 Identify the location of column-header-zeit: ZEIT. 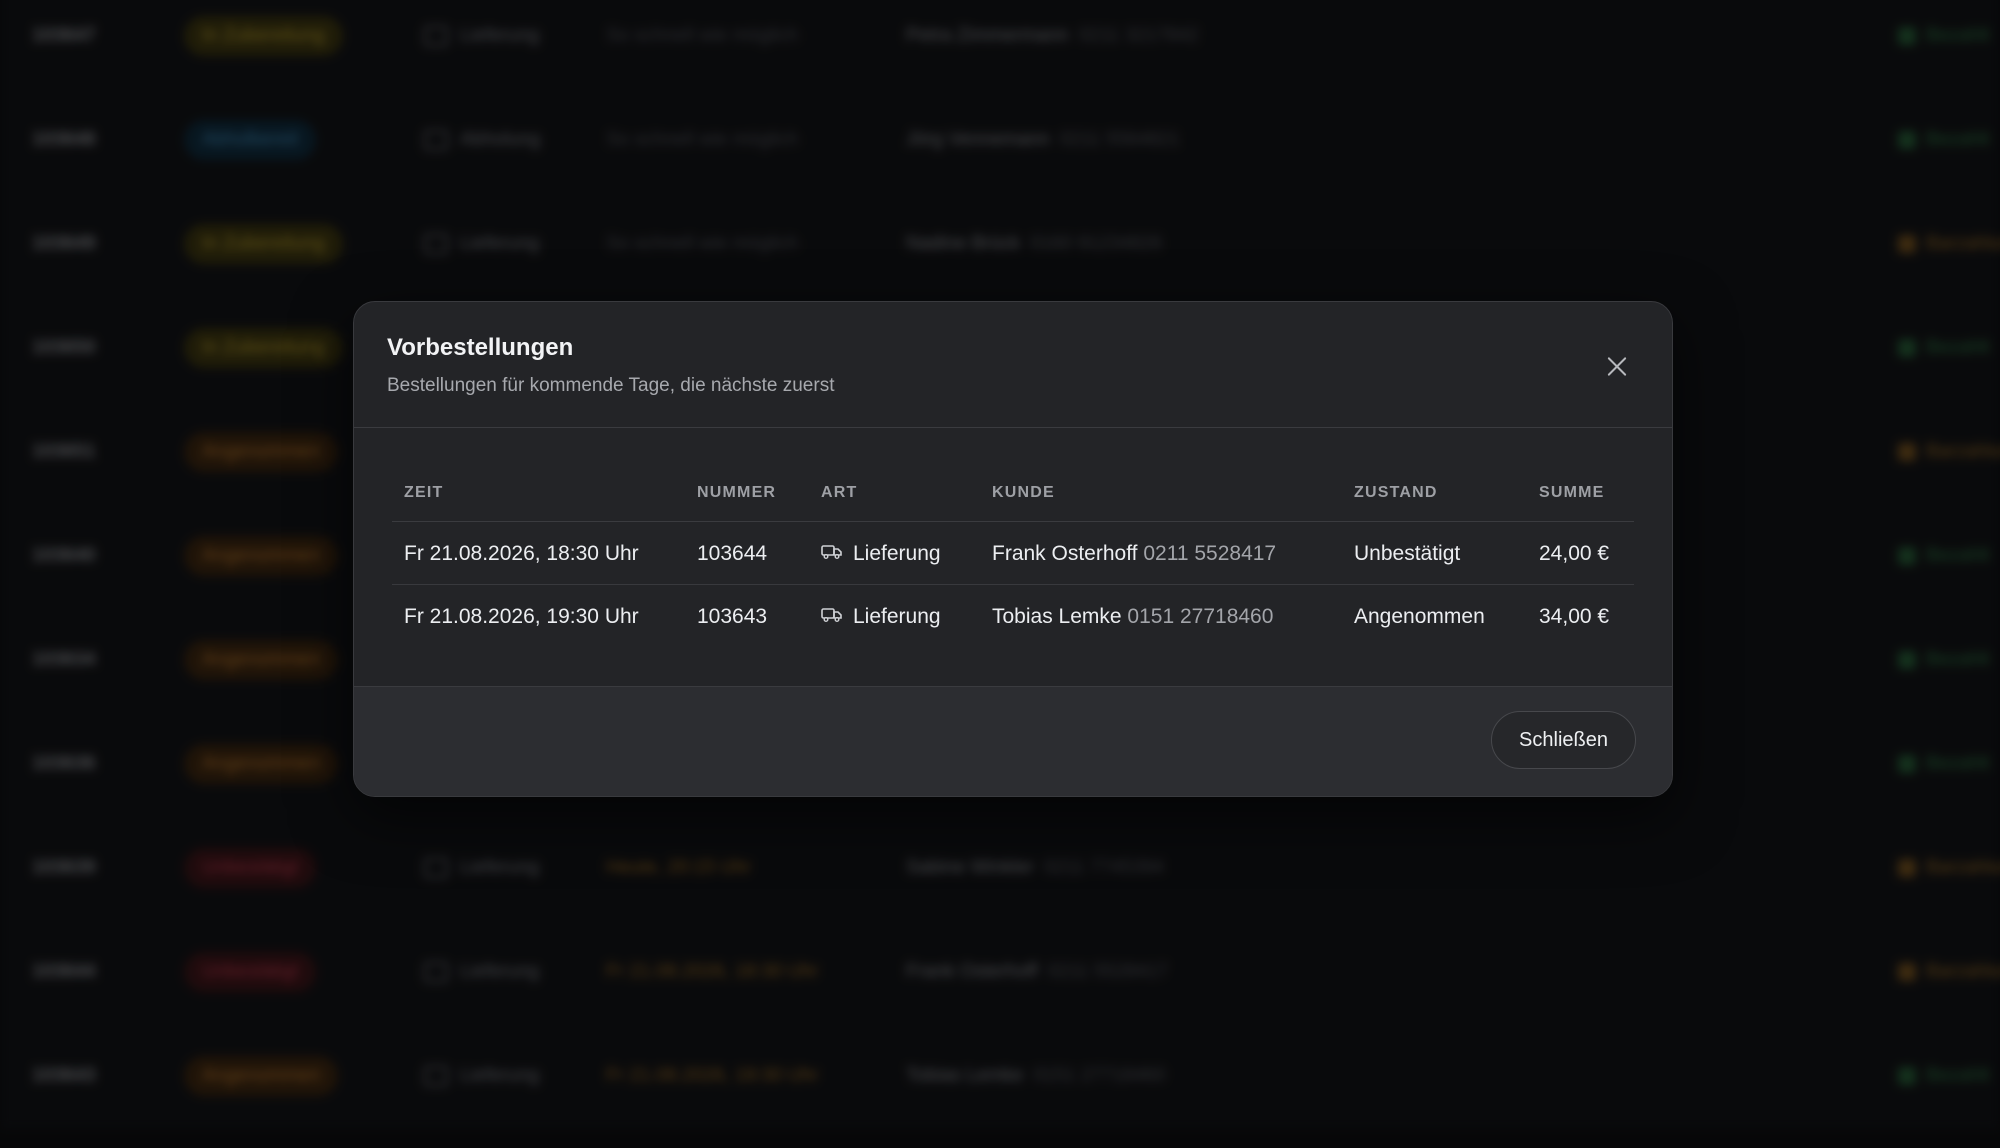
(423, 493).